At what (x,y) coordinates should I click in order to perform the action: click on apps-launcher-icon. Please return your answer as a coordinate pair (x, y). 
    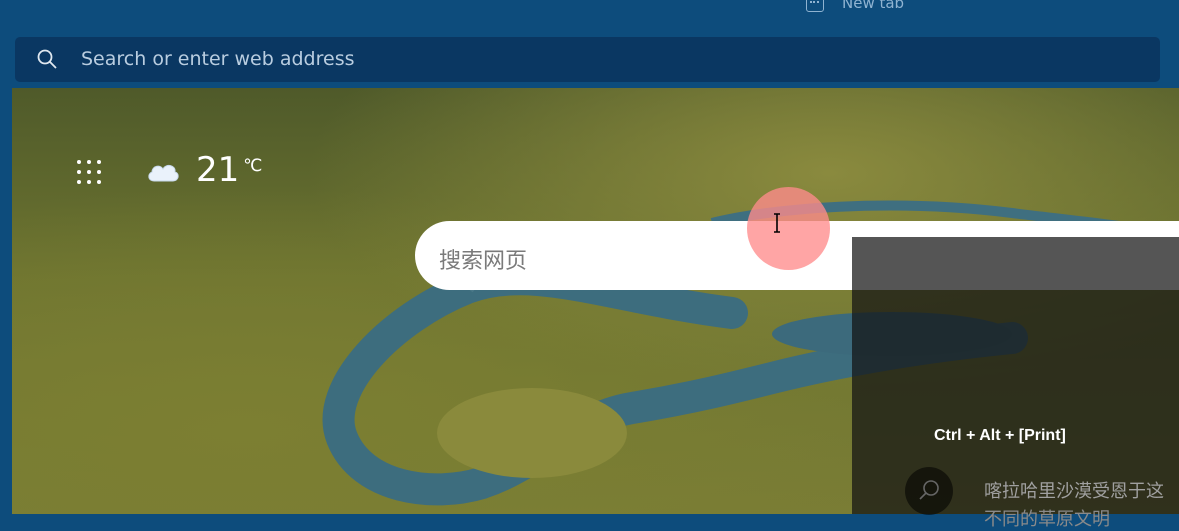
    Looking at the image, I should click on (90, 173).